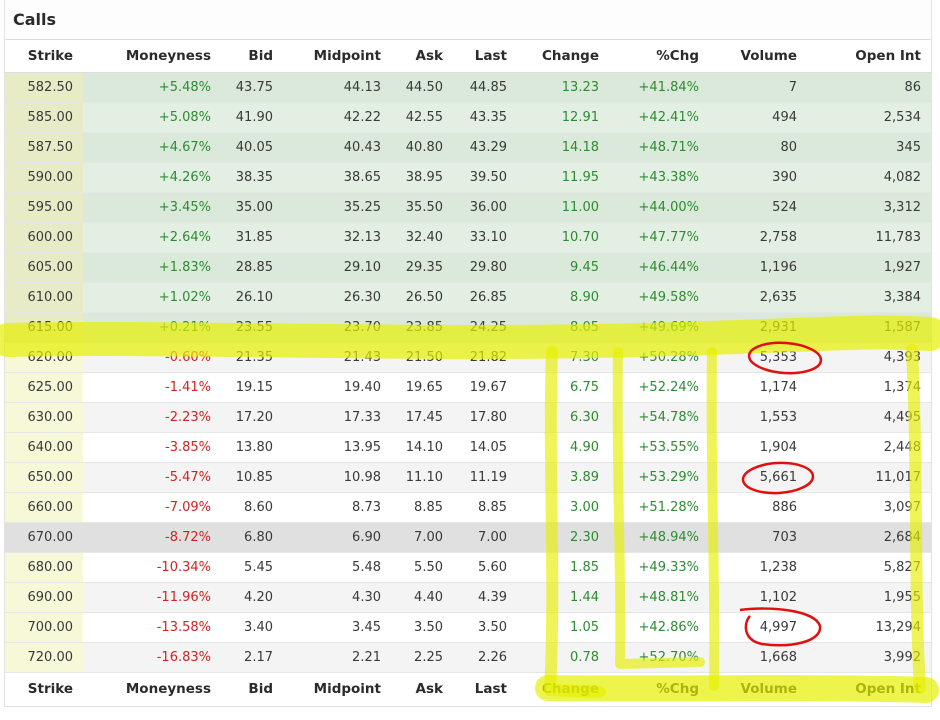  Describe the element at coordinates (758, 177) in the screenshot. I see `cell-volume: 390` at that location.